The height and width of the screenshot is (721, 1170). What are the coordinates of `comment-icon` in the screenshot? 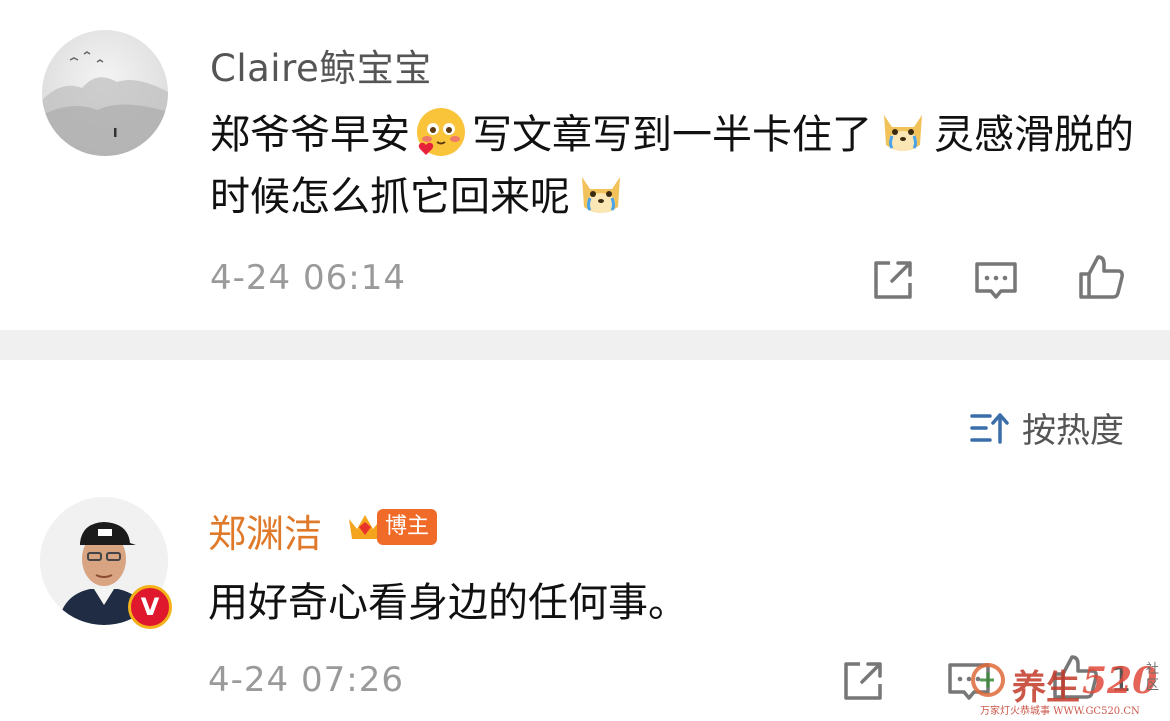 It's located at (996, 280).